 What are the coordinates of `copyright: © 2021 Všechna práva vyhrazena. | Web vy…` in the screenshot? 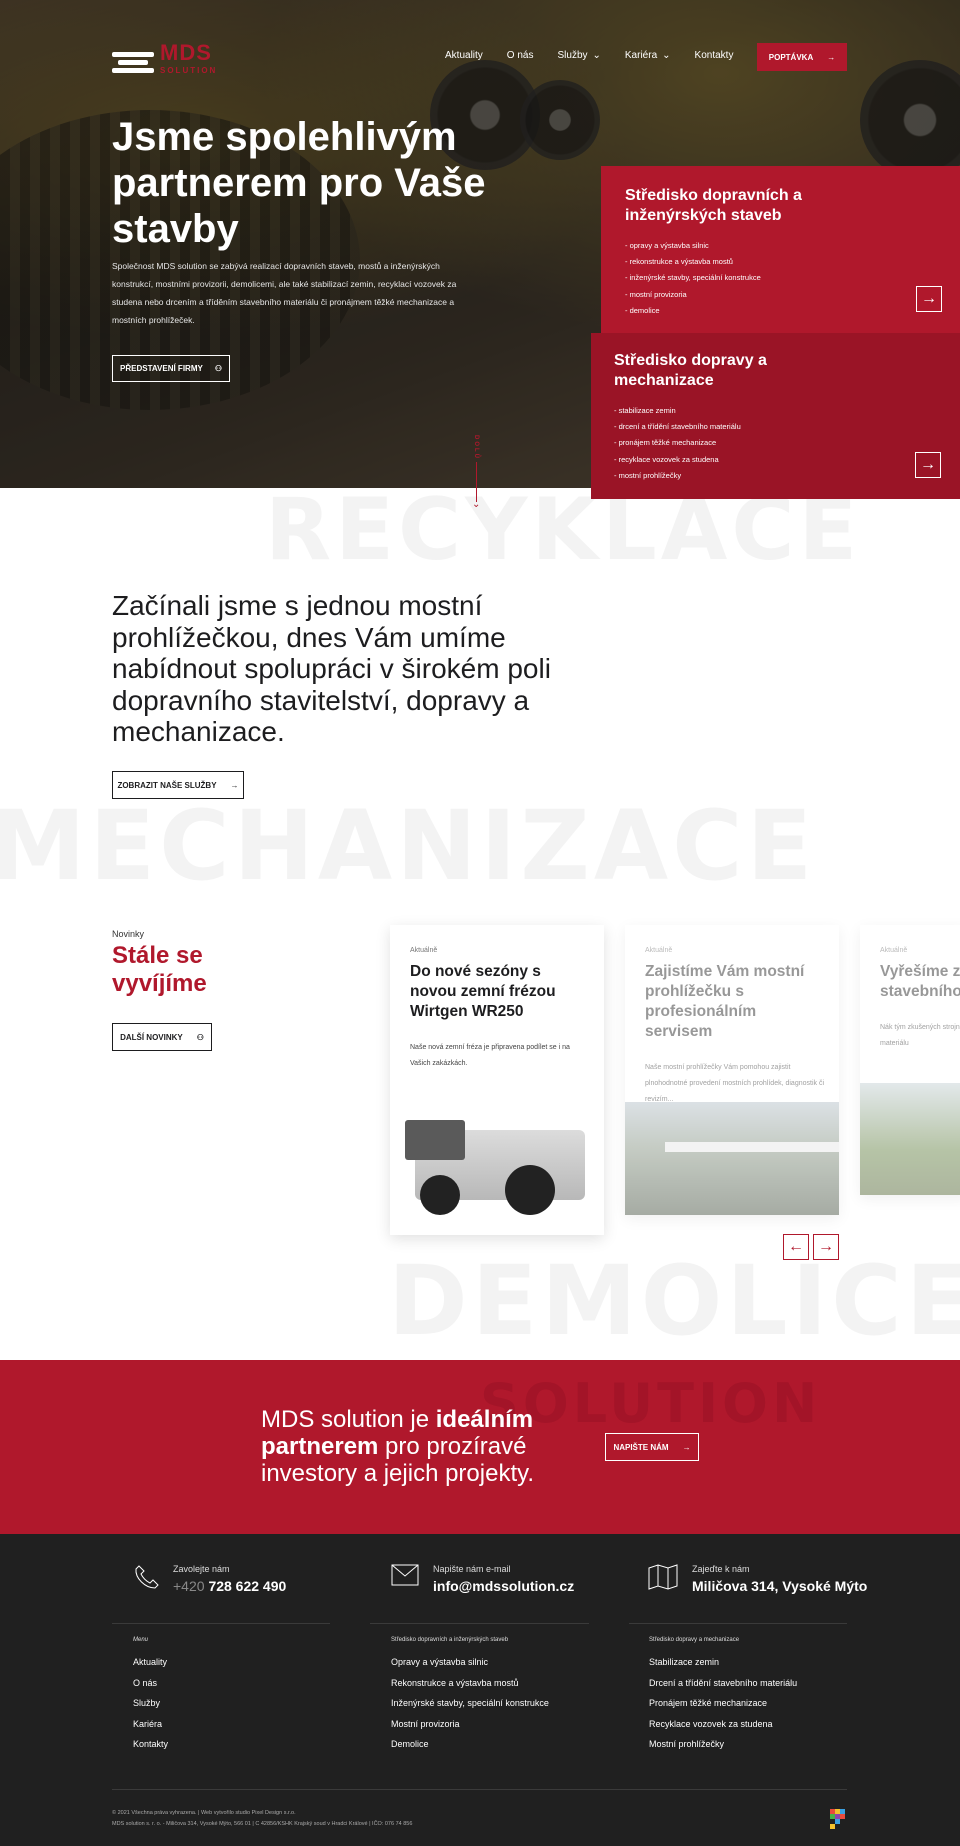 It's located at (262, 1819).